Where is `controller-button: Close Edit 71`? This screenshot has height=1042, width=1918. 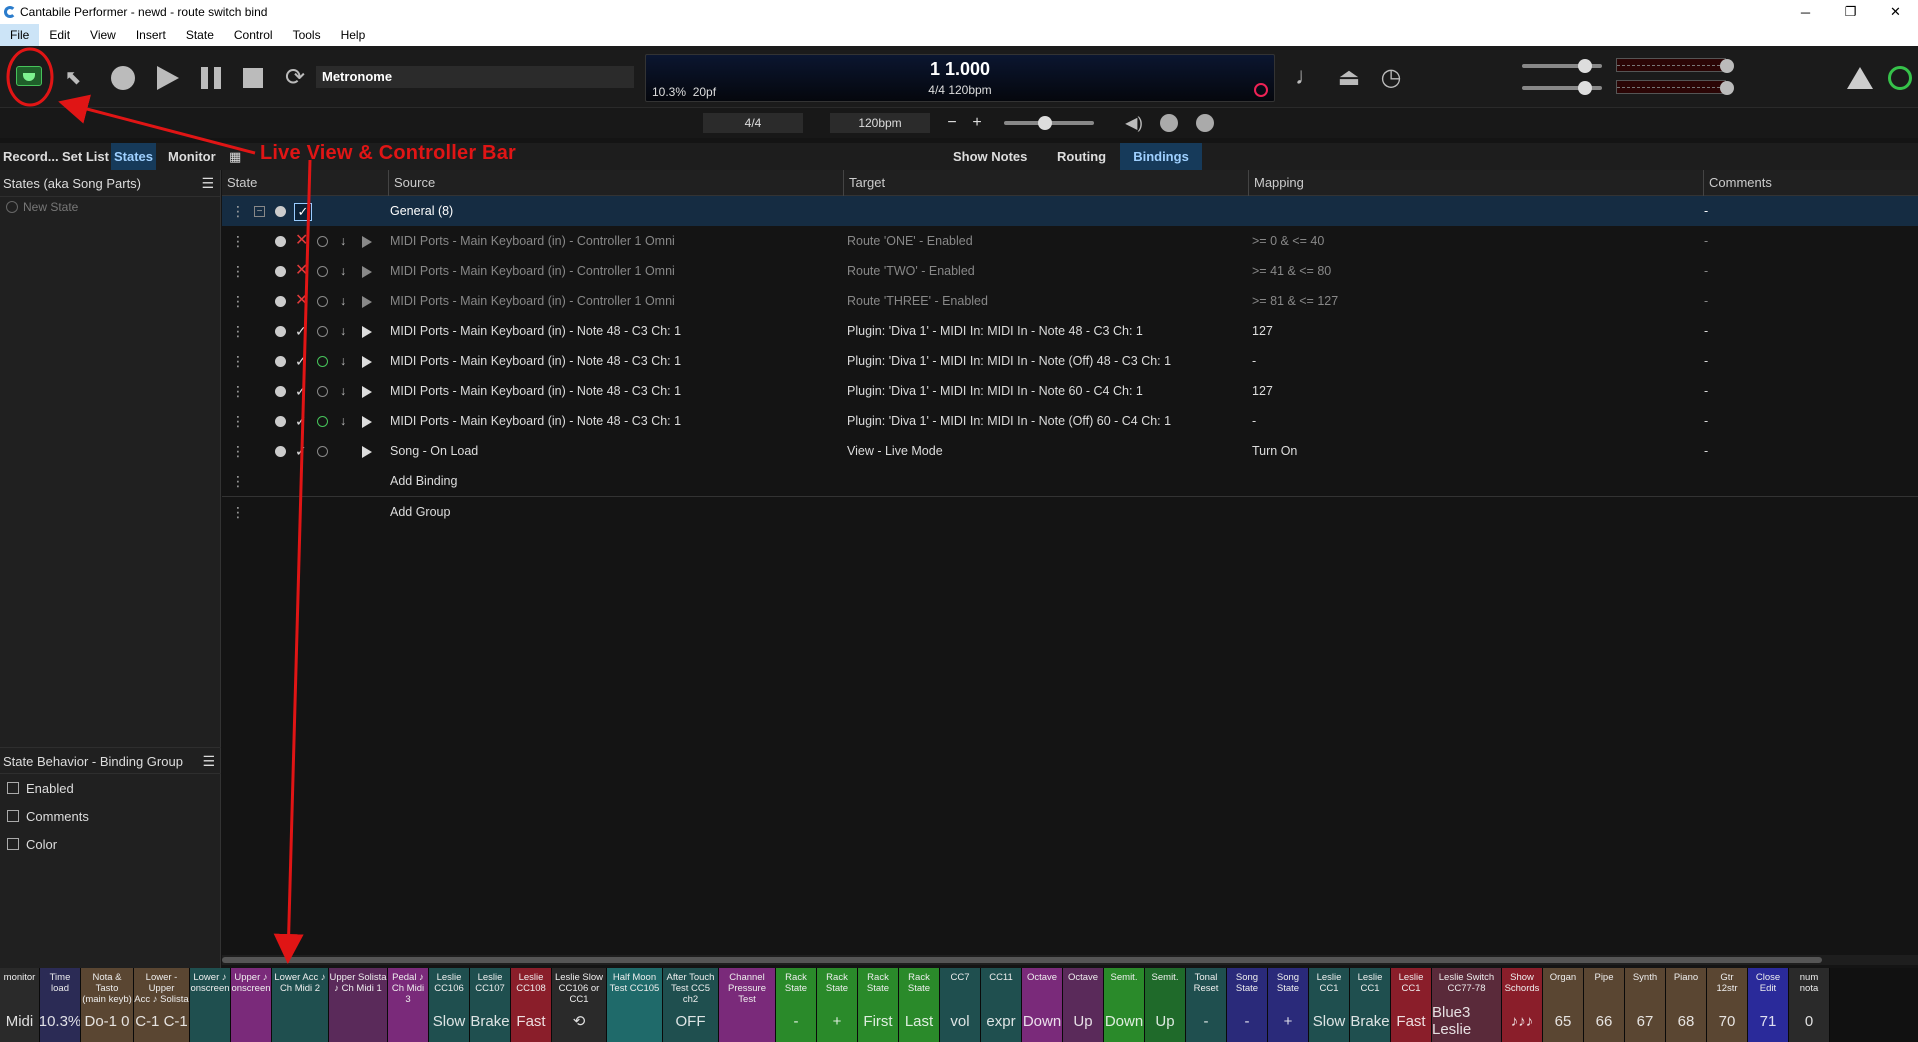 controller-button: Close Edit 71 is located at coordinates (1768, 1005).